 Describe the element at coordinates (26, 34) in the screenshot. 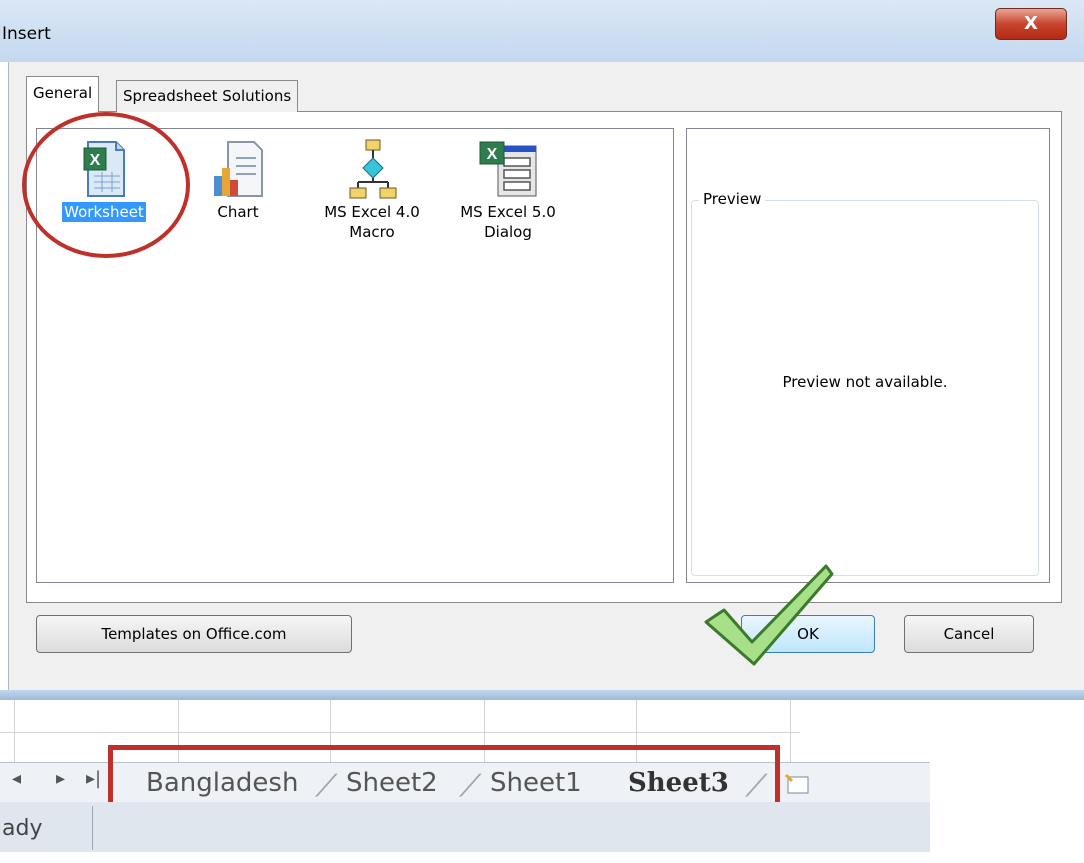

I see `dialog-title: Insert` at that location.